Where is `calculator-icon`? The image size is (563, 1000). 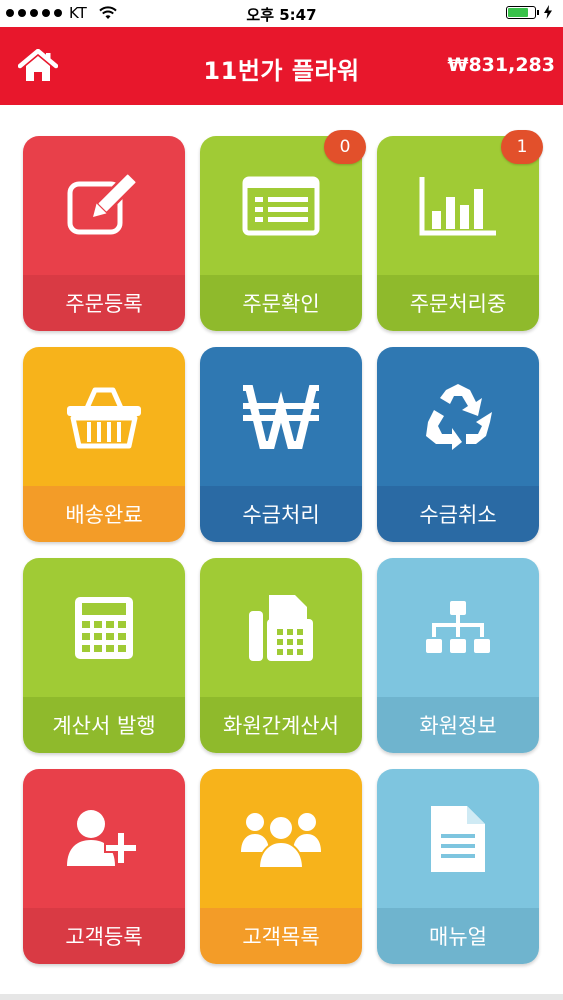 calculator-icon is located at coordinates (104, 628).